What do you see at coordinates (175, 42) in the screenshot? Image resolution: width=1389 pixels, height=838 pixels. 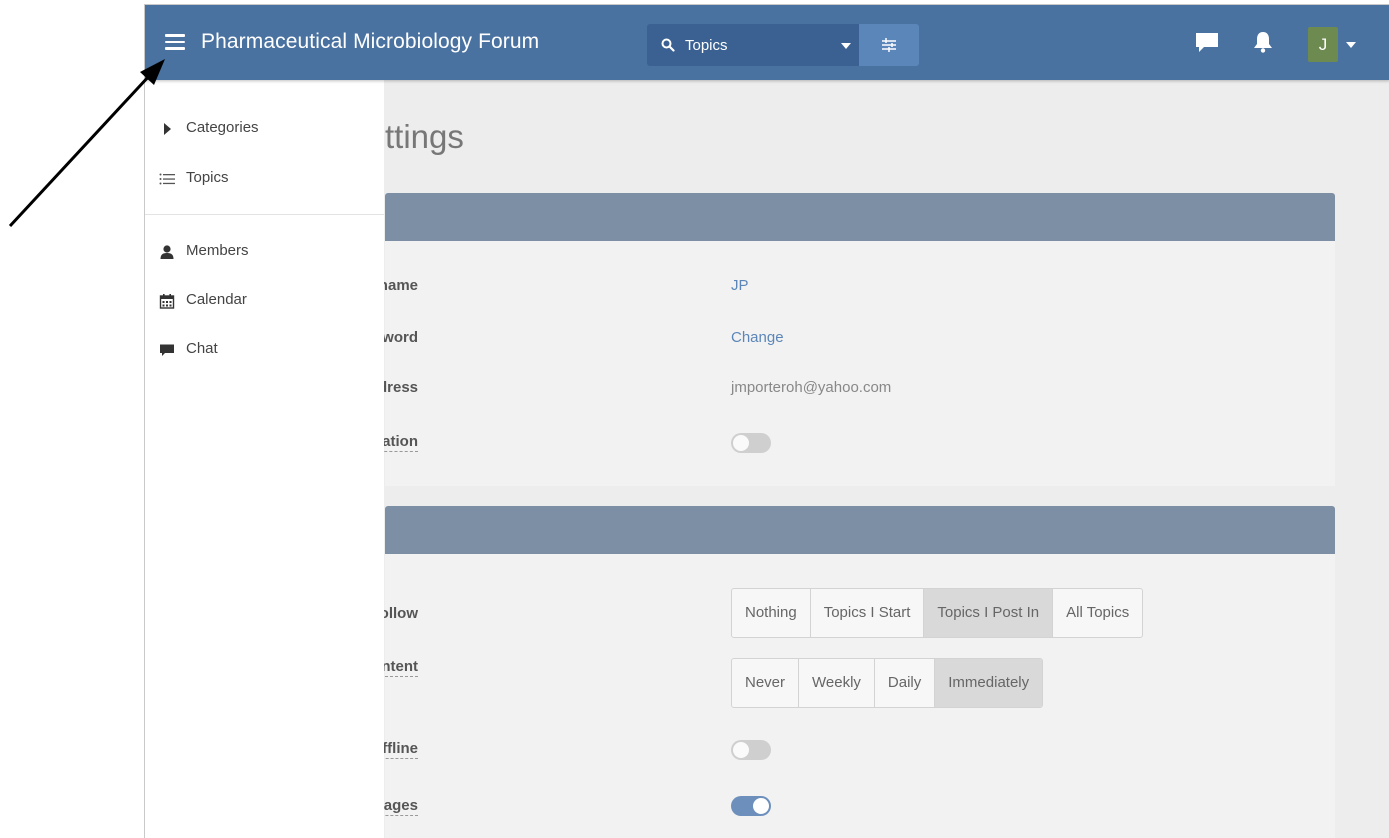 I see `hamburger-menu-icon` at bounding box center [175, 42].